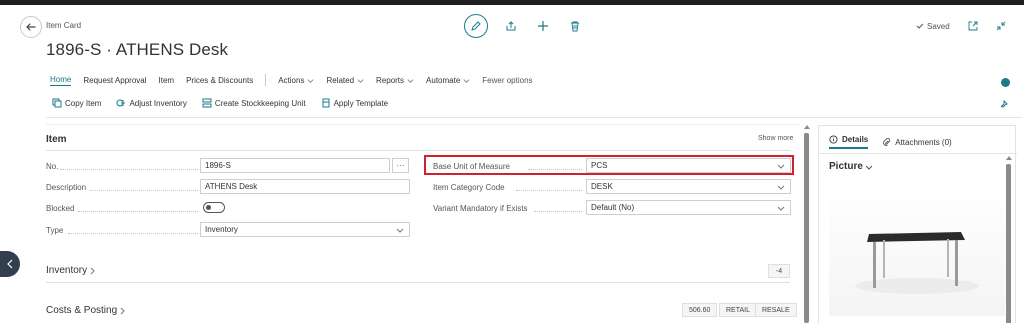  Describe the element at coordinates (779, 271) in the screenshot. I see `inventory-value-badge: -4` at that location.